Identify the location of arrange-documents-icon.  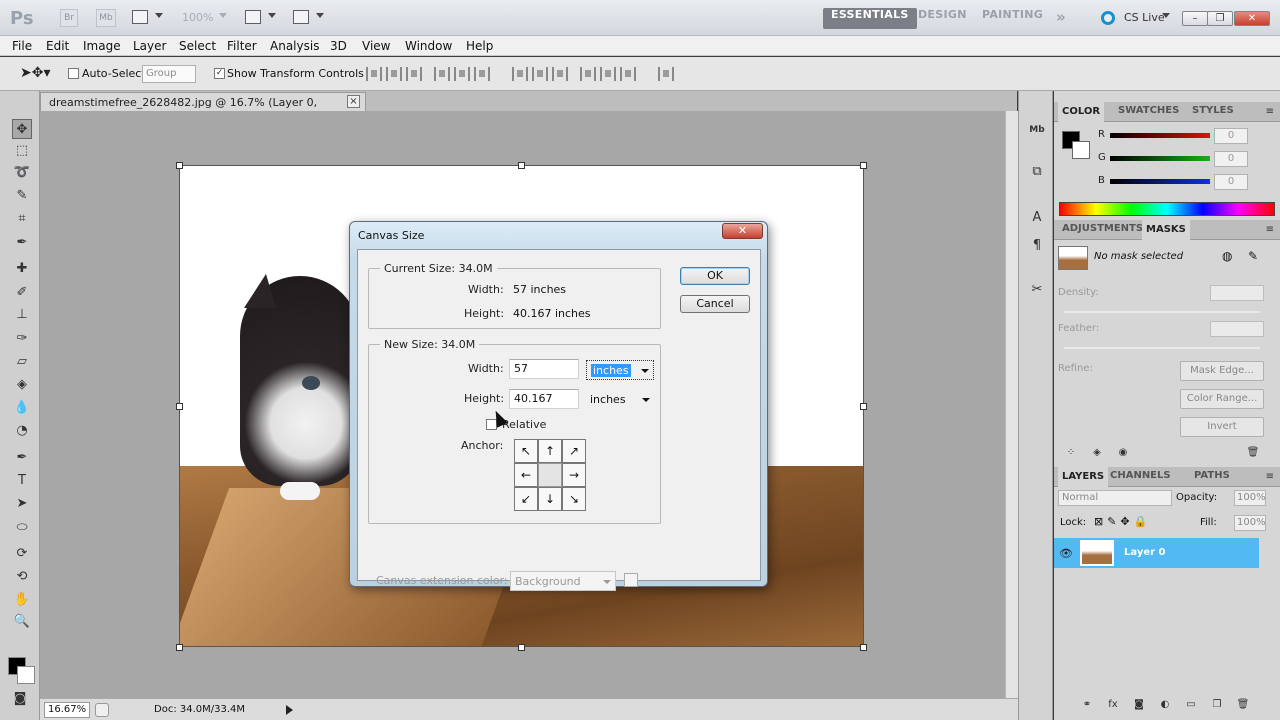
(253, 17).